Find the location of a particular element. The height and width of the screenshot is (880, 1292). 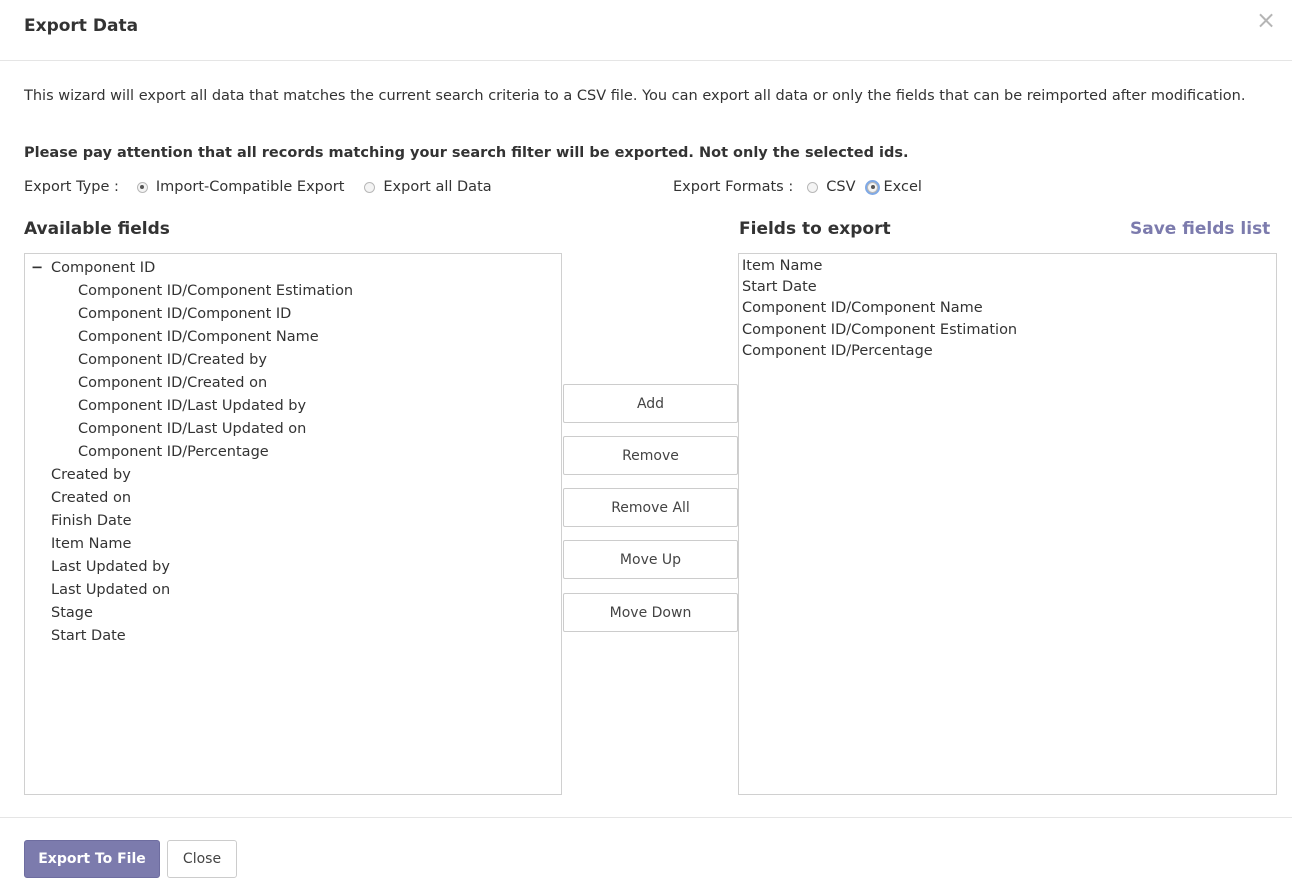

tree-item: Finish Date is located at coordinates (91, 521).